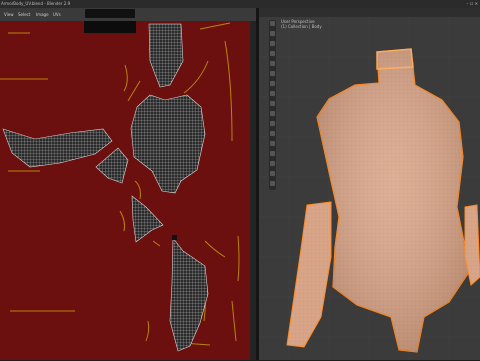 The height and width of the screenshot is (361, 480). Describe the element at coordinates (272, 123) in the screenshot. I see `loopcut-icon` at that location.